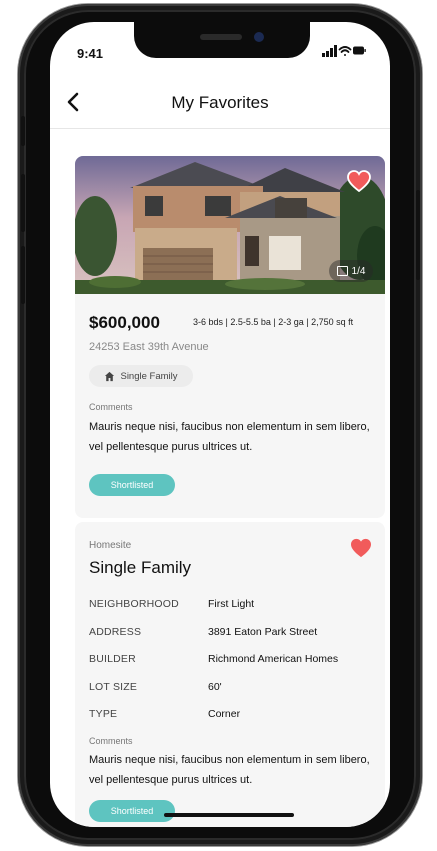 Image resolution: width=437 pixels, height=851 pixels. What do you see at coordinates (23, 203) in the screenshot?
I see `side-button-volume-up` at bounding box center [23, 203].